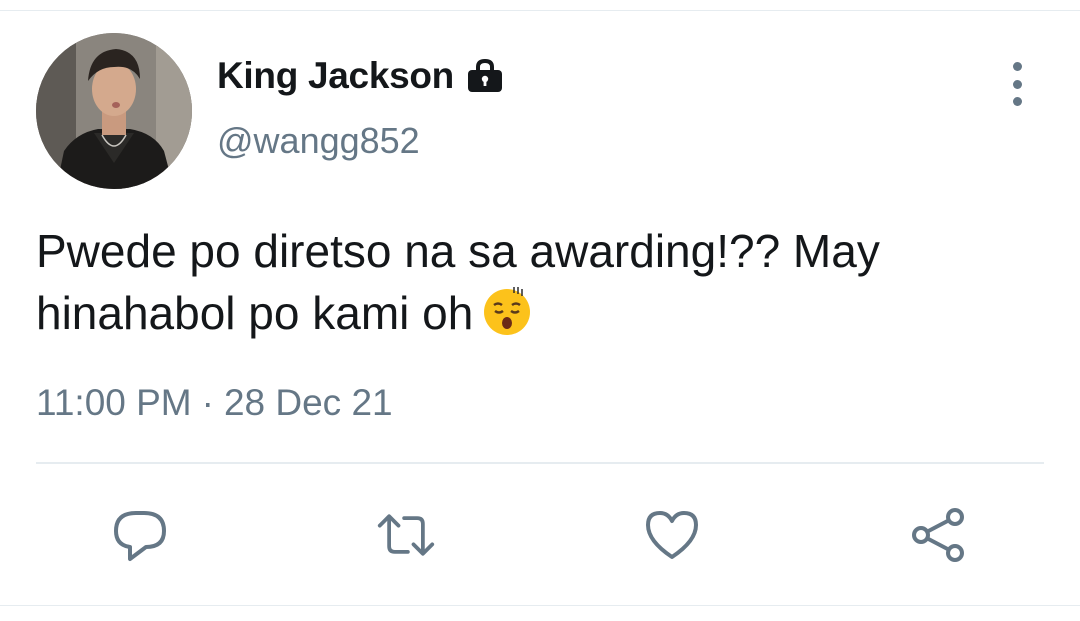 This screenshot has height=621, width=1080. I want to click on avatar-photo, so click(114, 111).